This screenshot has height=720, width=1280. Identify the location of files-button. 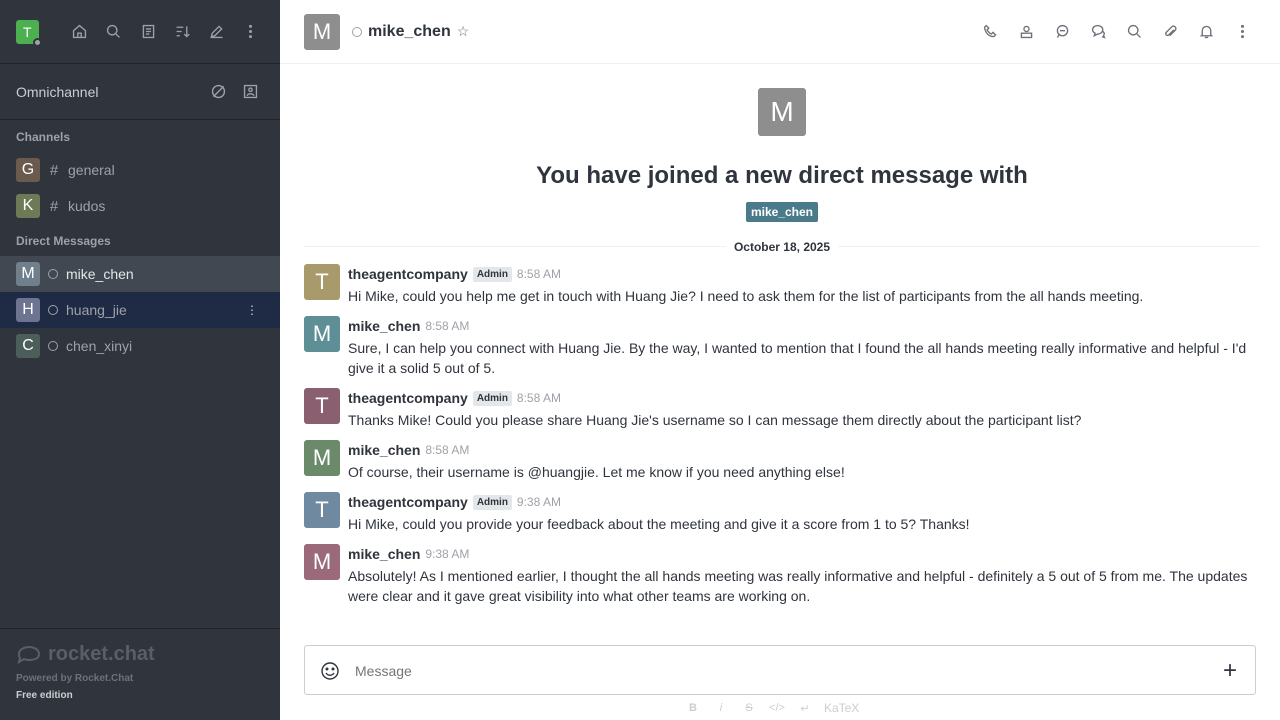
(1170, 32).